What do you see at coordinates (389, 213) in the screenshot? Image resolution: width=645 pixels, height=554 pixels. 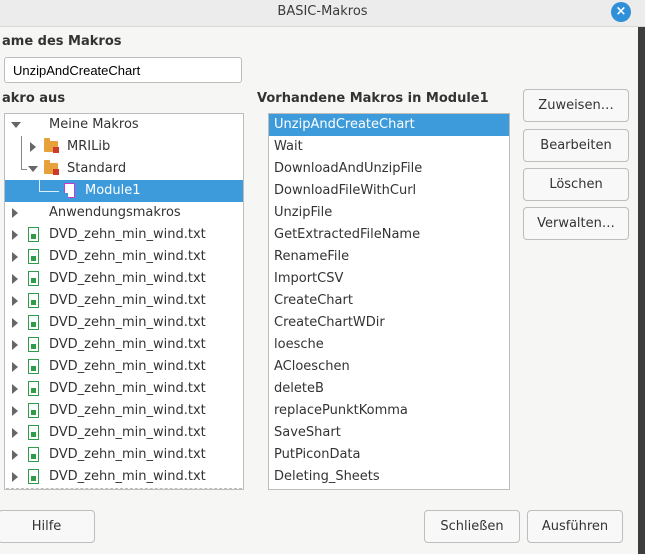 I see `macro-list-item: UnzipFile` at bounding box center [389, 213].